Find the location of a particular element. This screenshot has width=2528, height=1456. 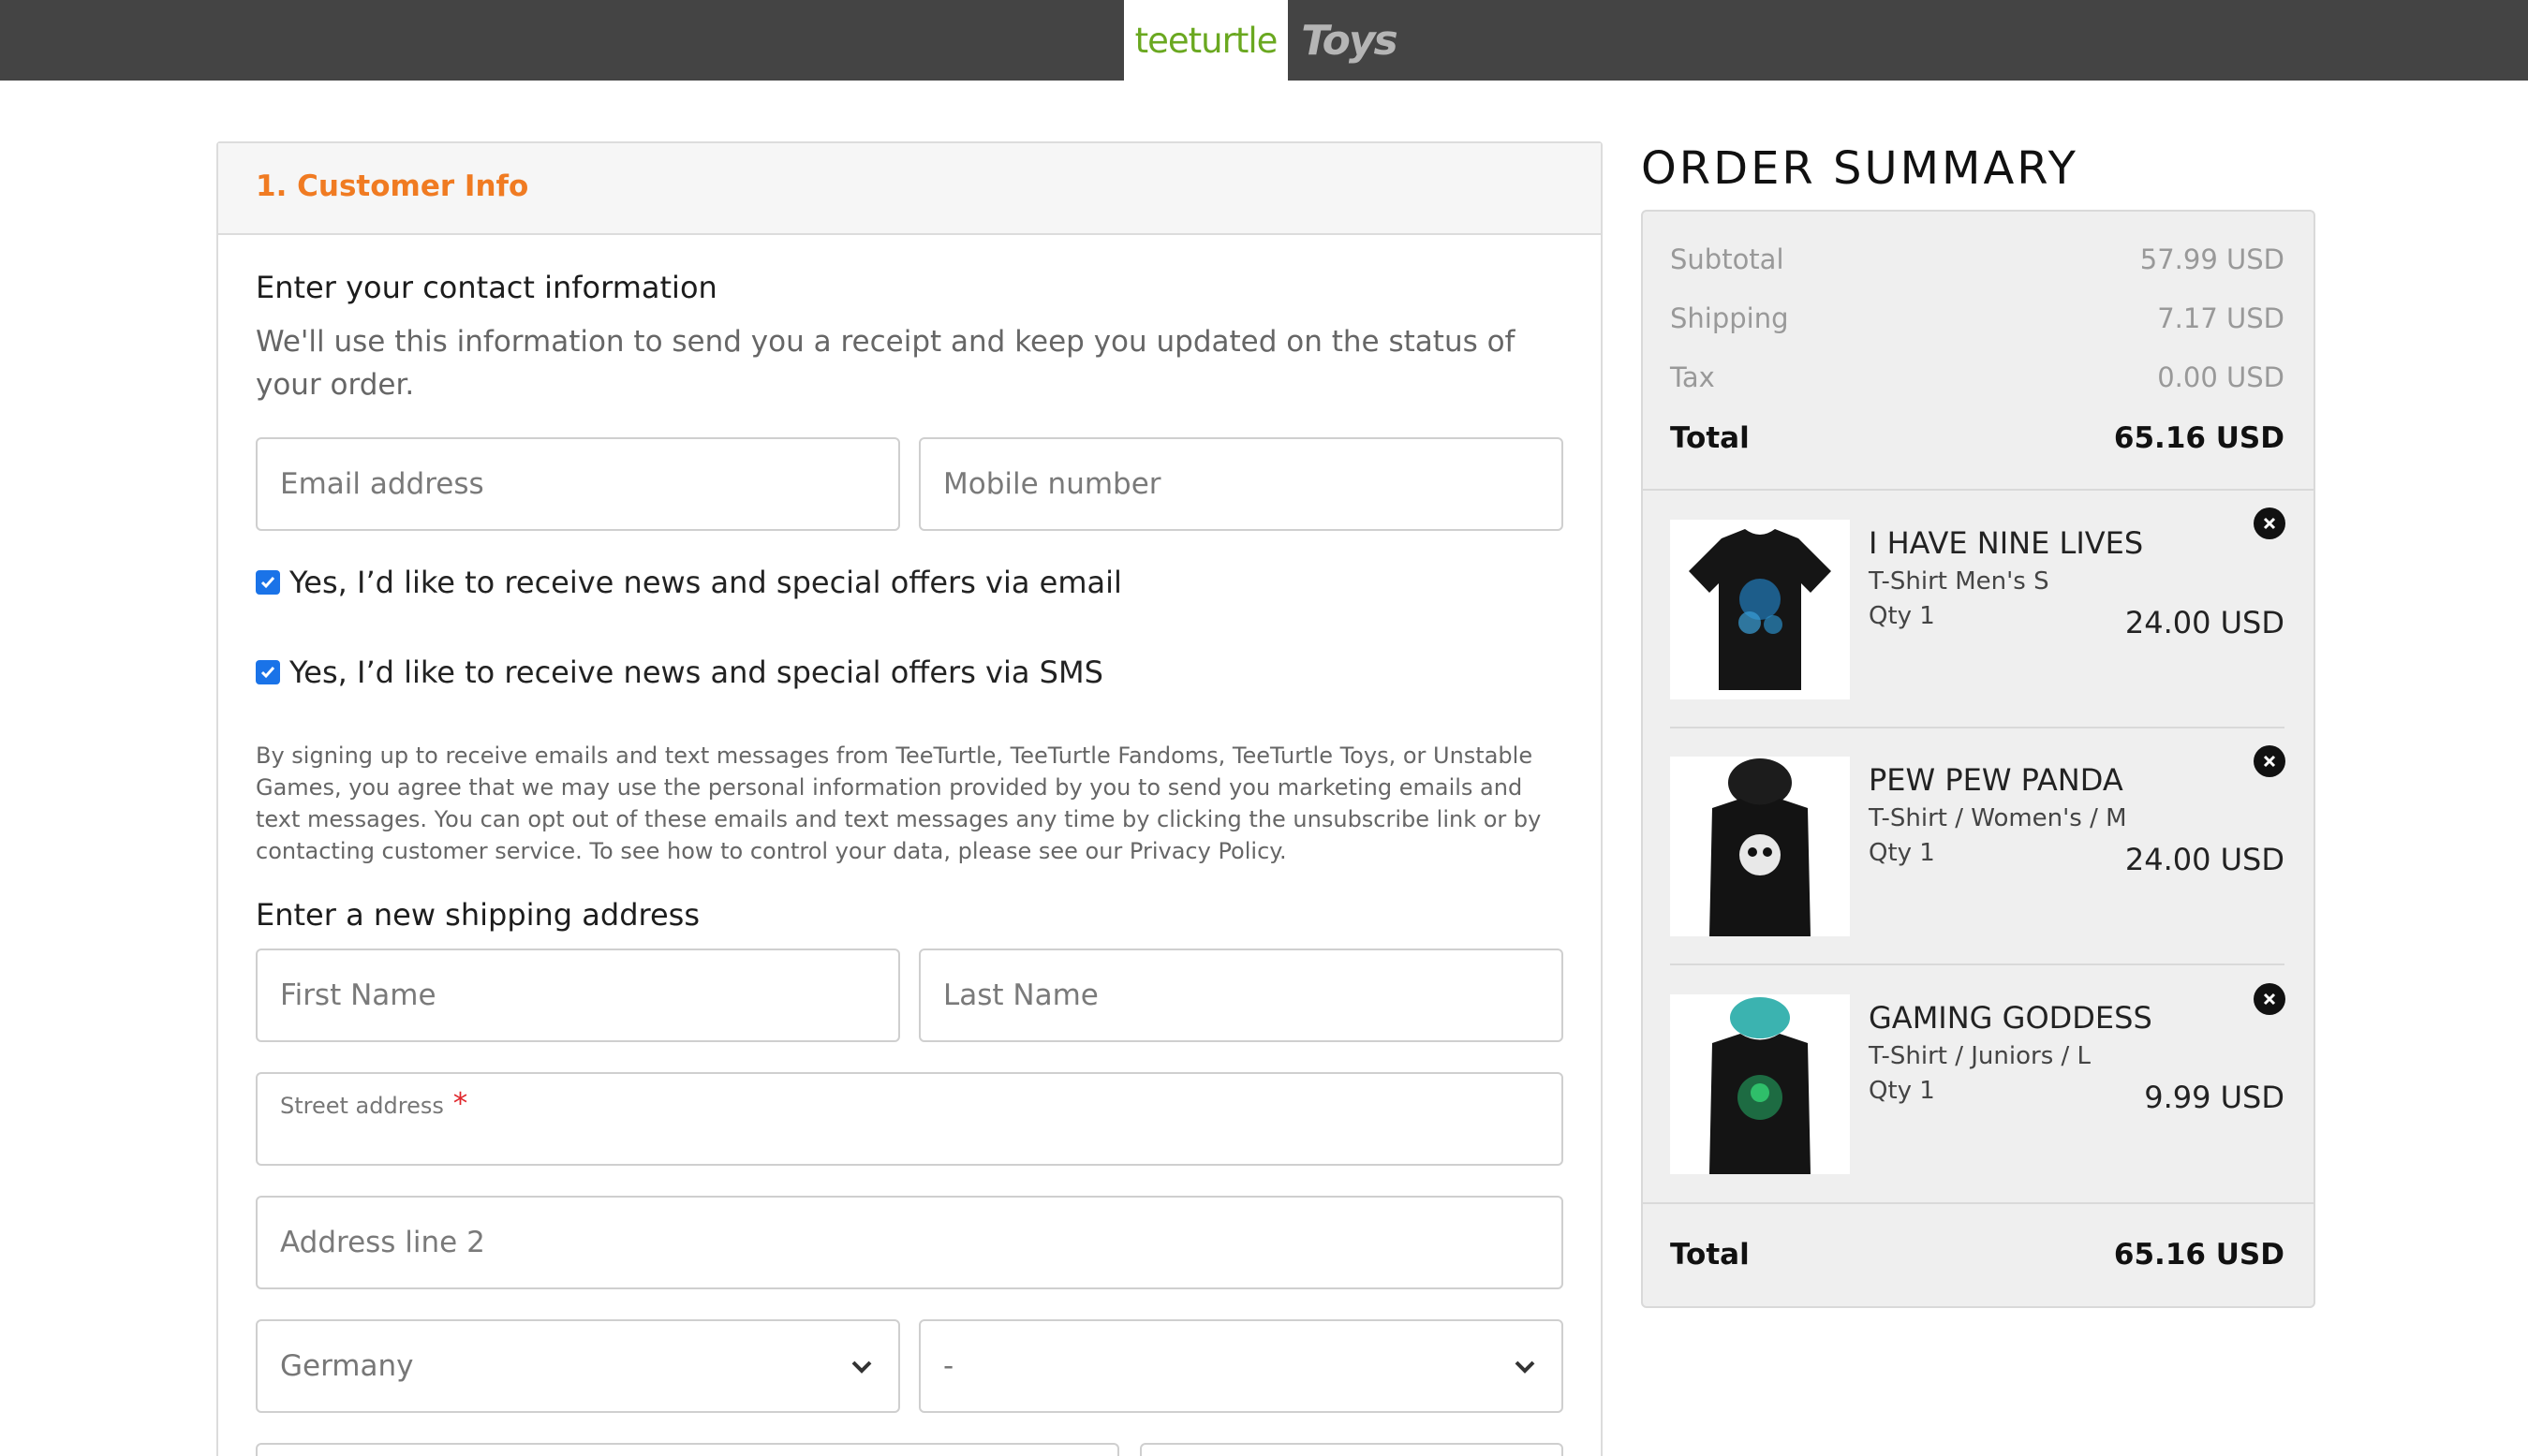

subtotal-label: Subtotal is located at coordinates (1727, 259).